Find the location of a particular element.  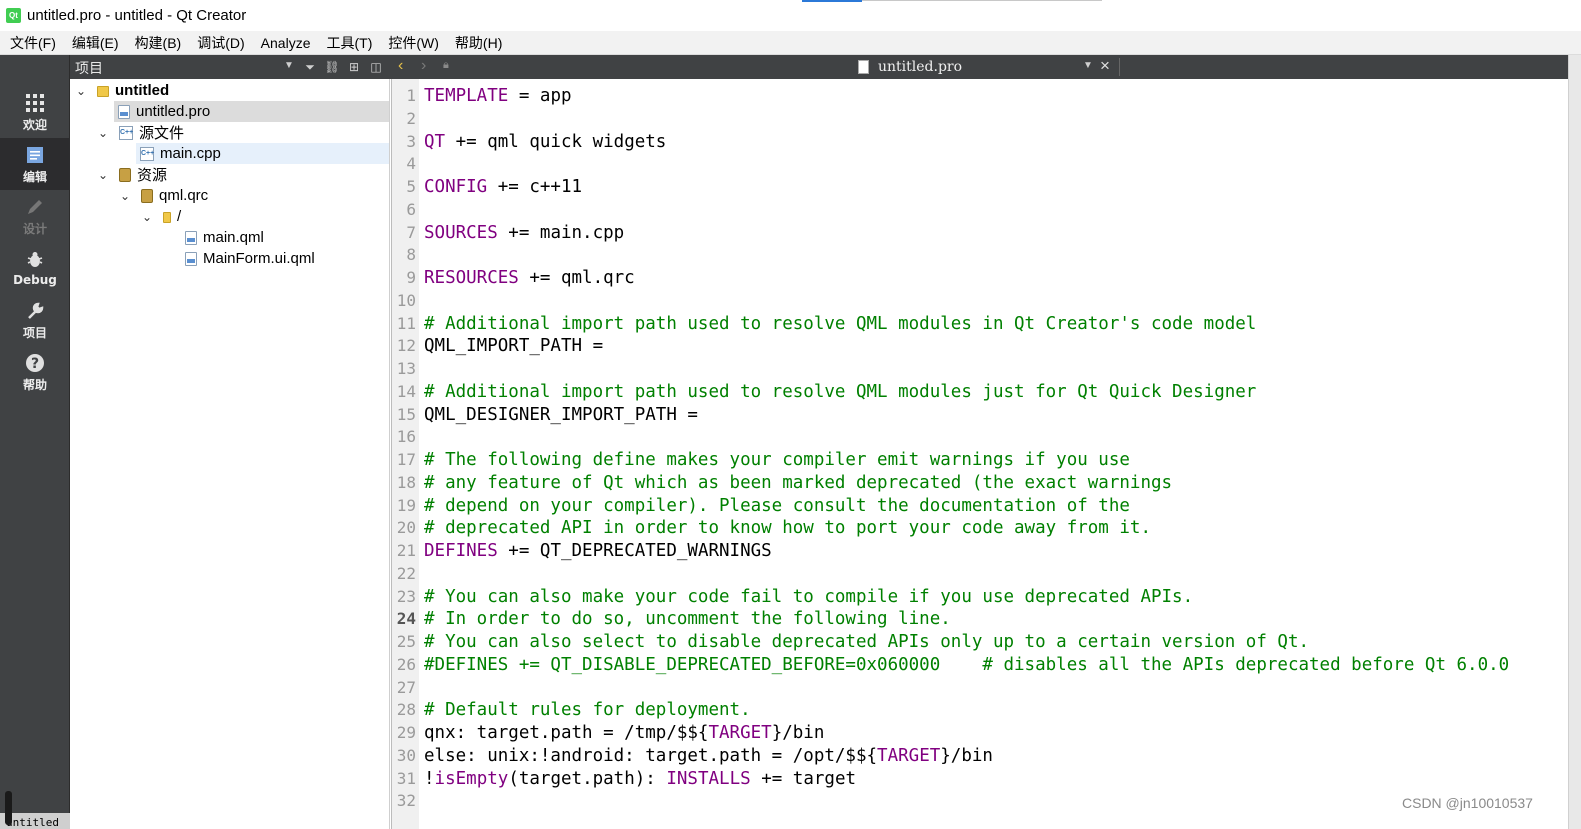

line-number: 3 is located at coordinates (411, 141).